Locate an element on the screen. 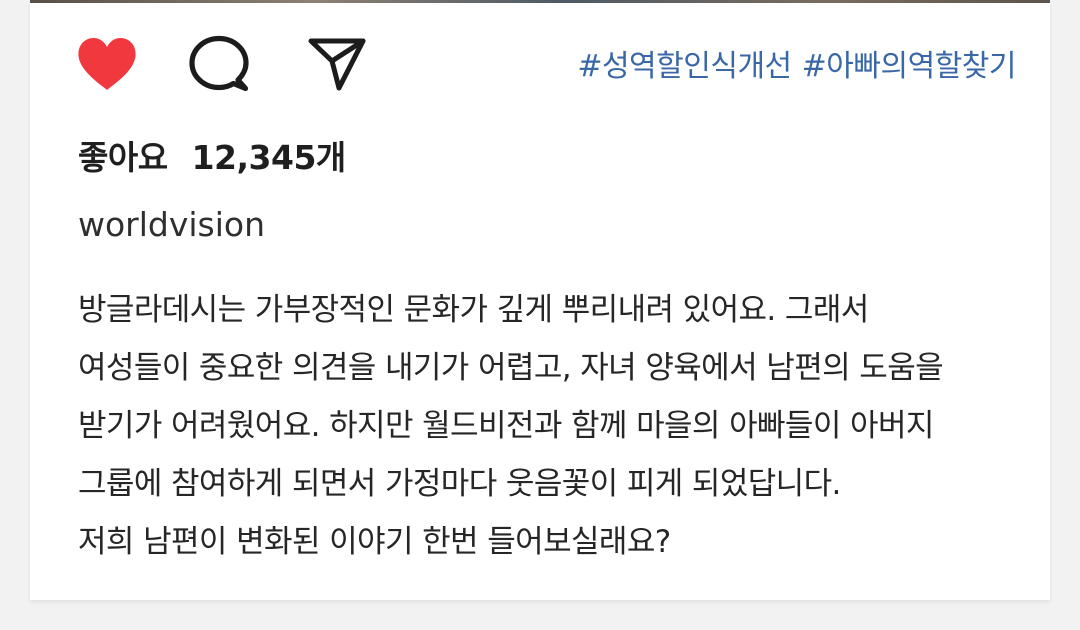 The height and width of the screenshot is (630, 1080). hashtag-link: #성역할인식개선 is located at coordinates (684, 62).